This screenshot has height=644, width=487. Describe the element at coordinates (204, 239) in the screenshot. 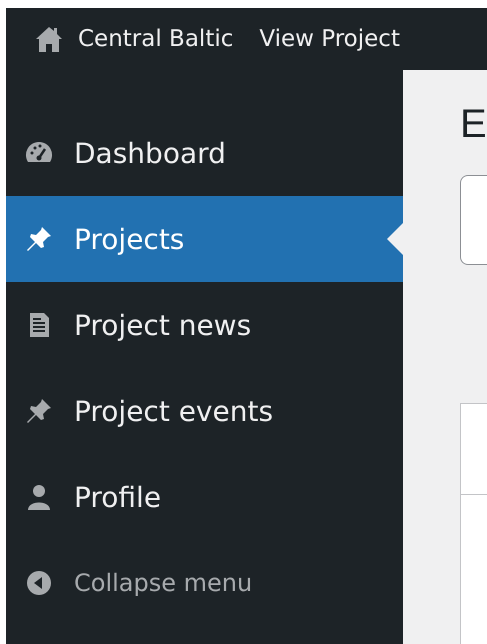

I see `menu-item: Projects` at that location.